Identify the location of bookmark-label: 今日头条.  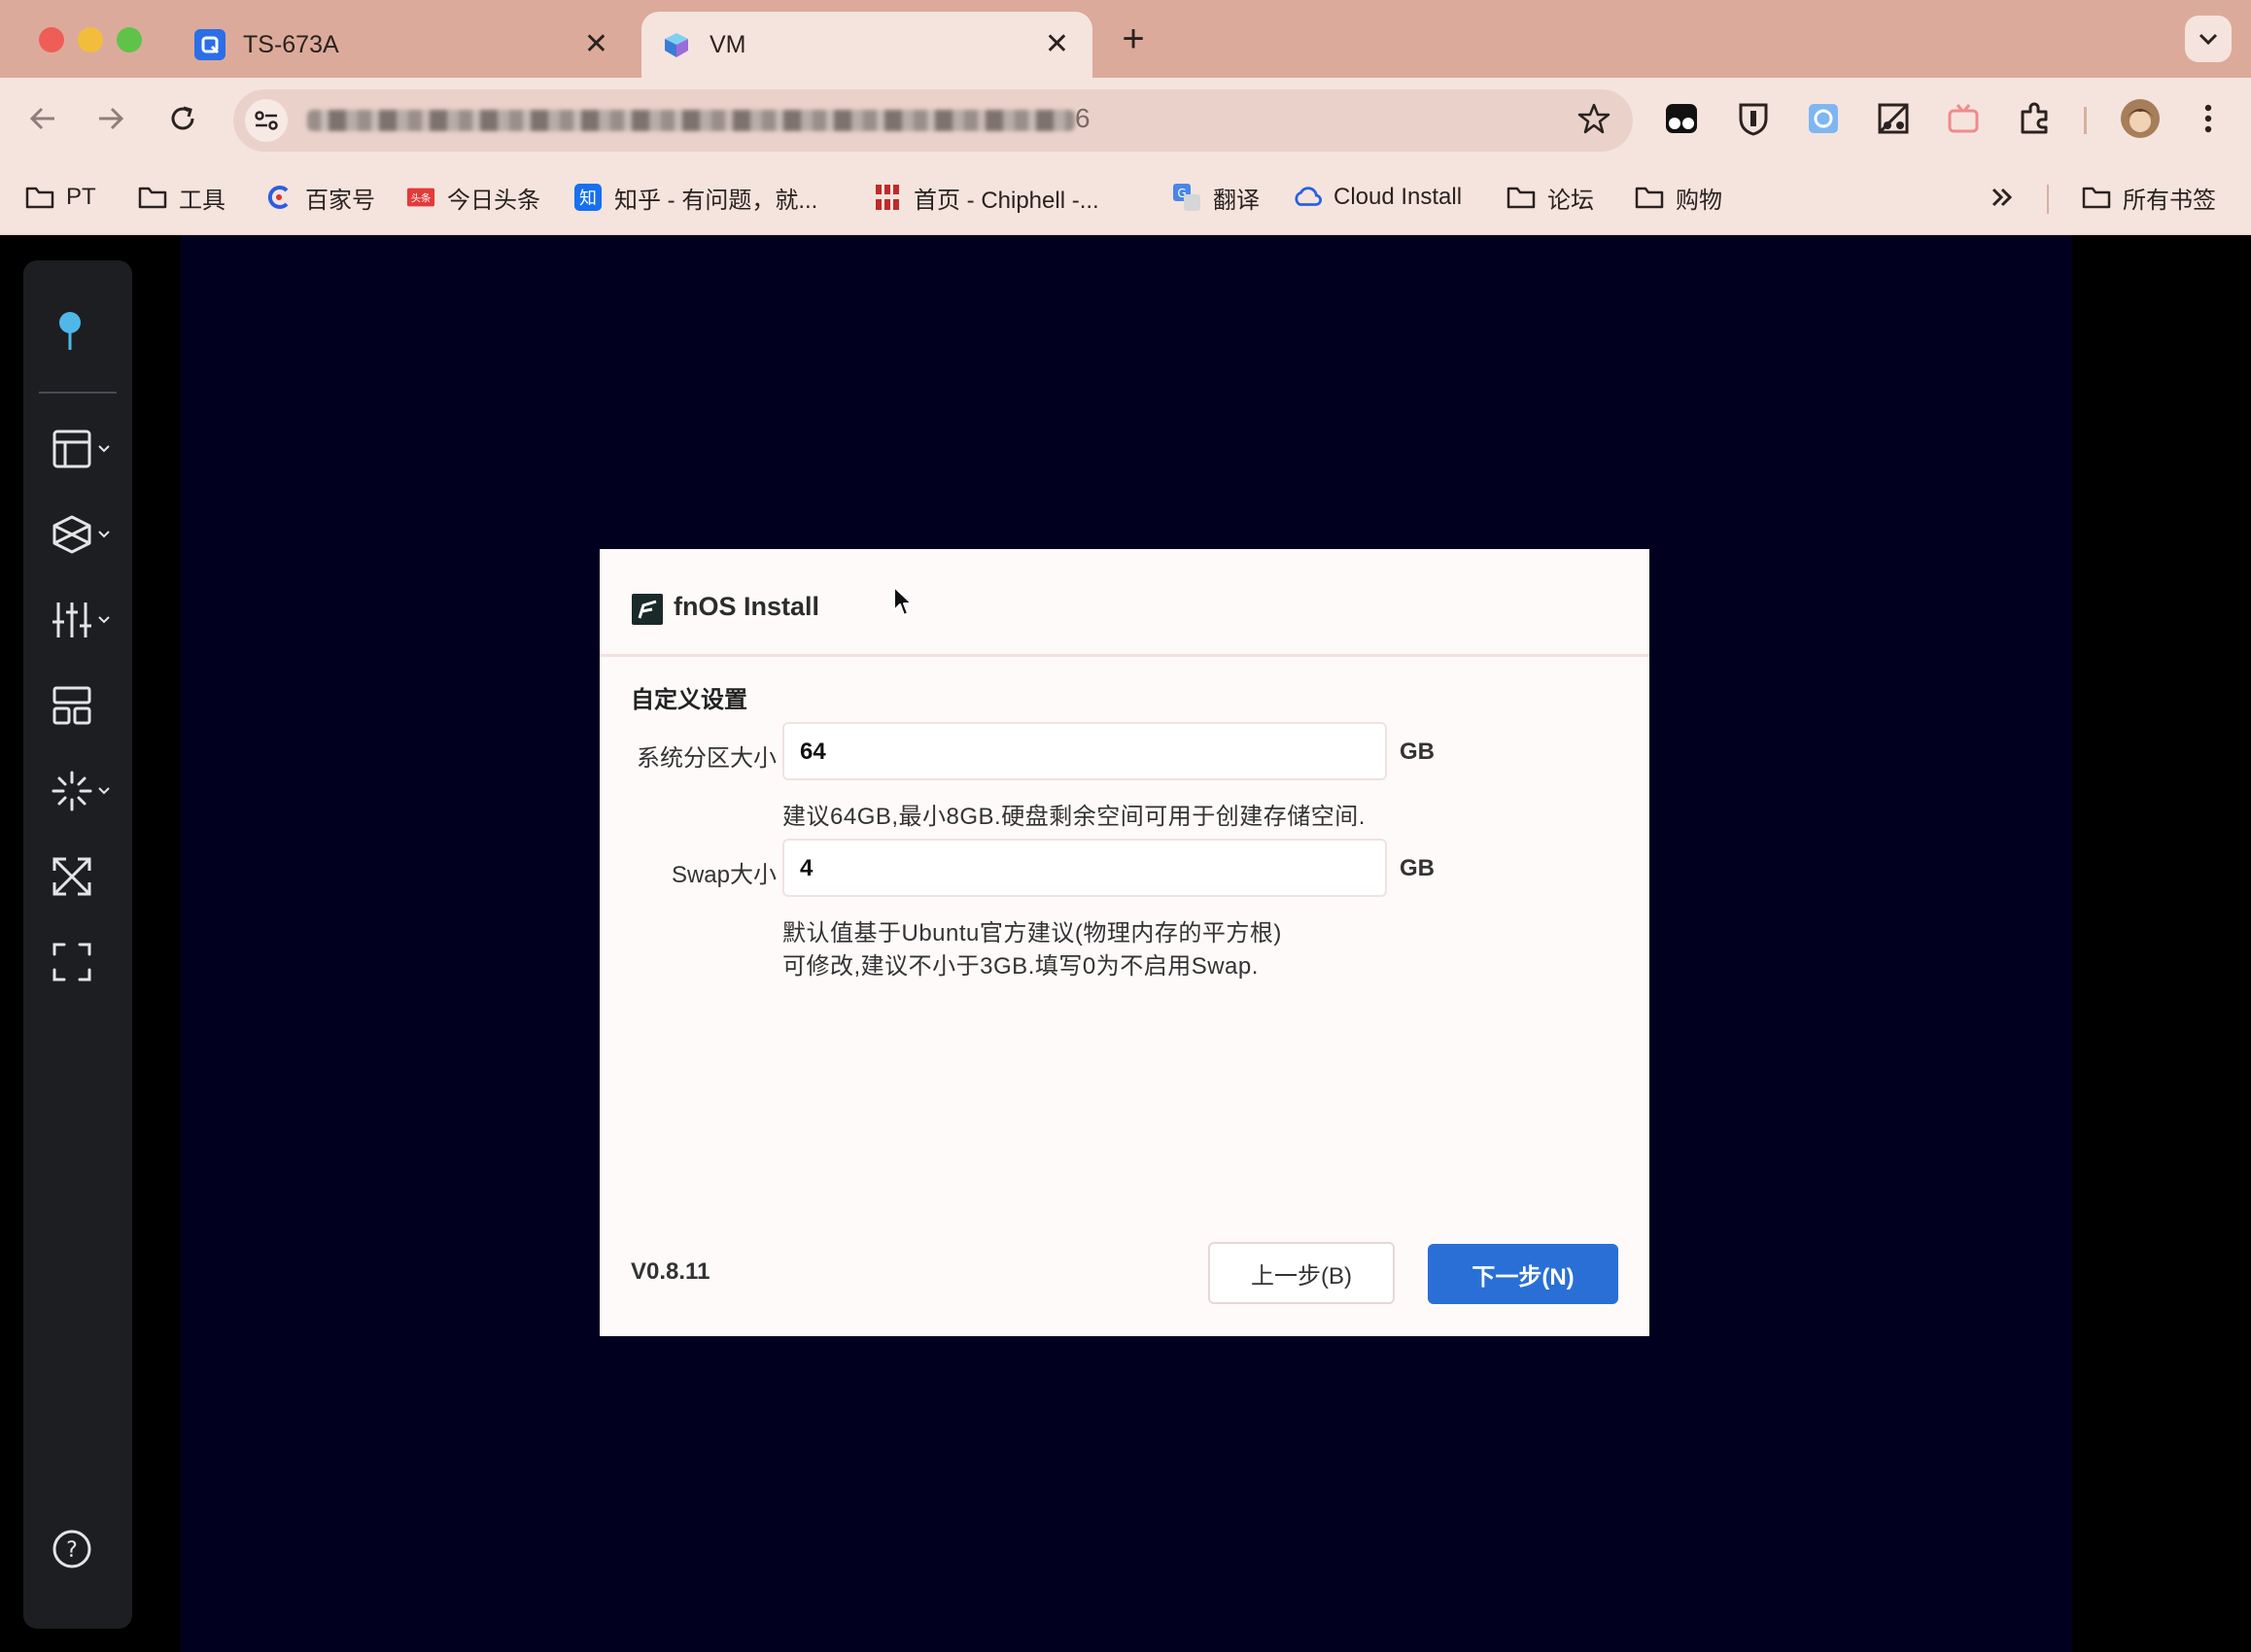
(494, 200).